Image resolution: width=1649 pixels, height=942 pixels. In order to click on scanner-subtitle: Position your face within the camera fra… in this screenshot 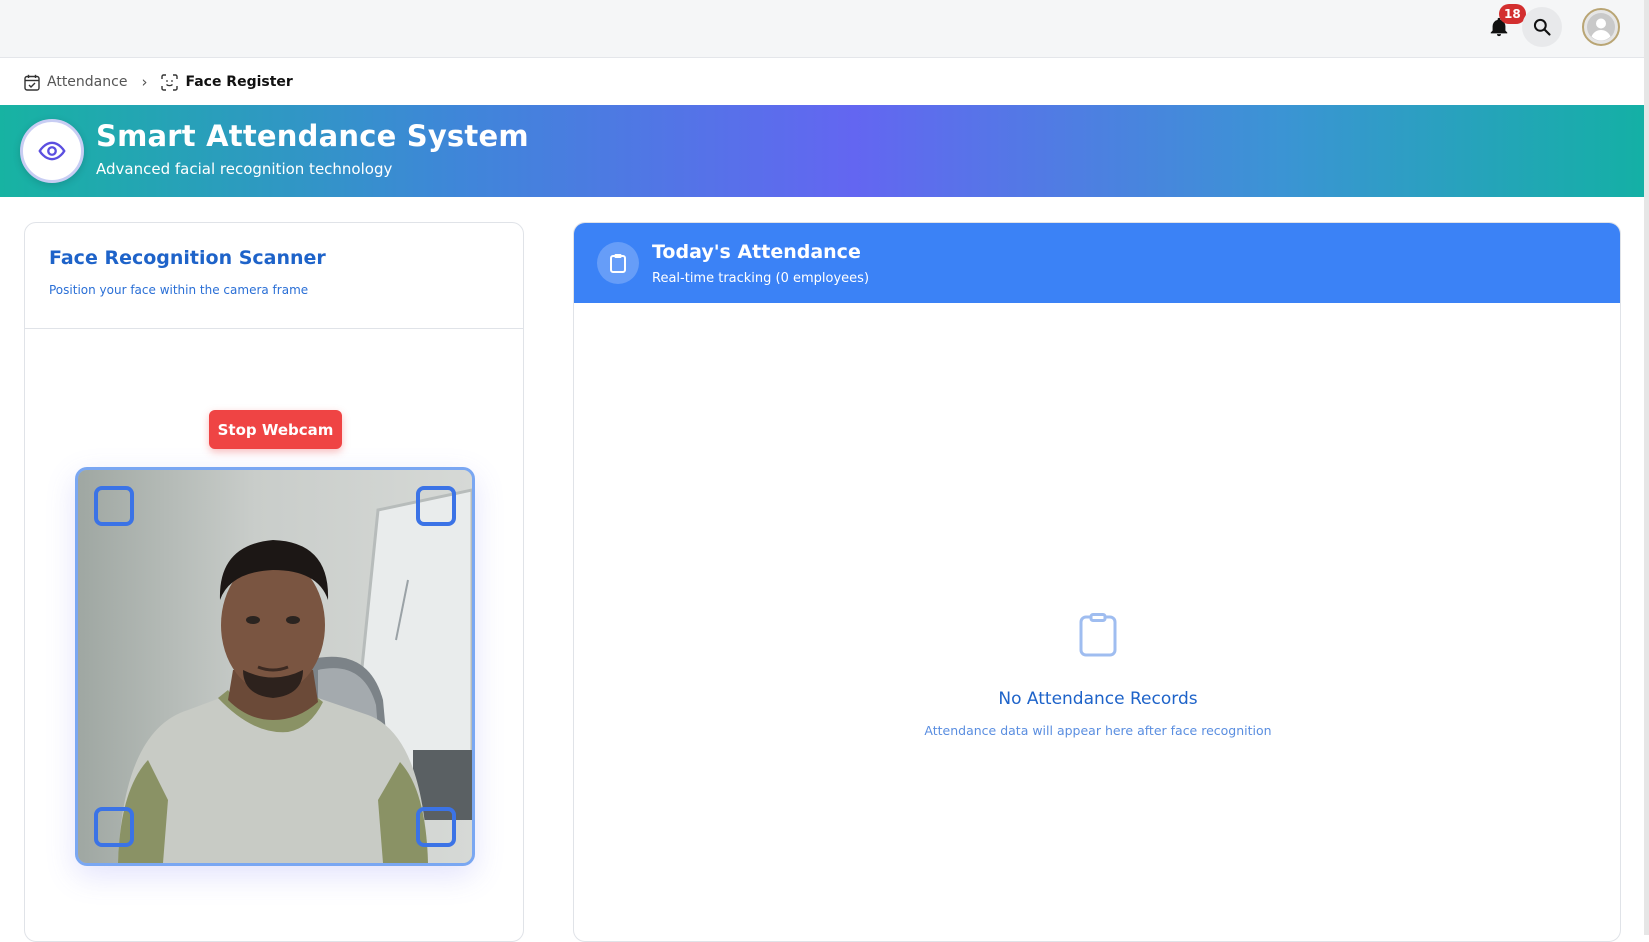, I will do `click(179, 290)`.